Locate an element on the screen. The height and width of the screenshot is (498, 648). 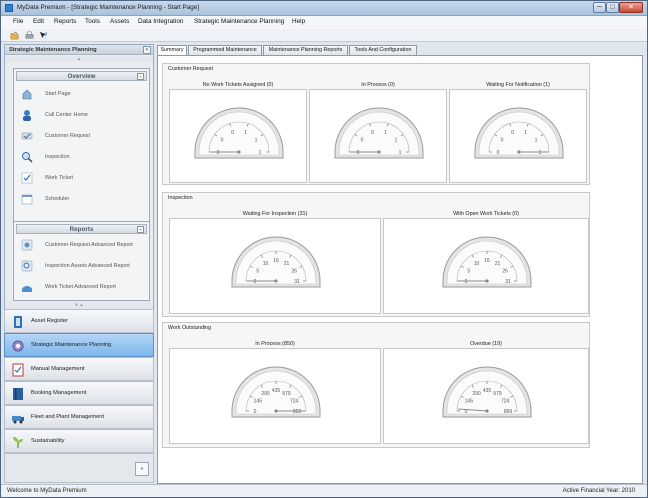
nav-label: Customer Request Advanced Report is located at coordinates (89, 245).